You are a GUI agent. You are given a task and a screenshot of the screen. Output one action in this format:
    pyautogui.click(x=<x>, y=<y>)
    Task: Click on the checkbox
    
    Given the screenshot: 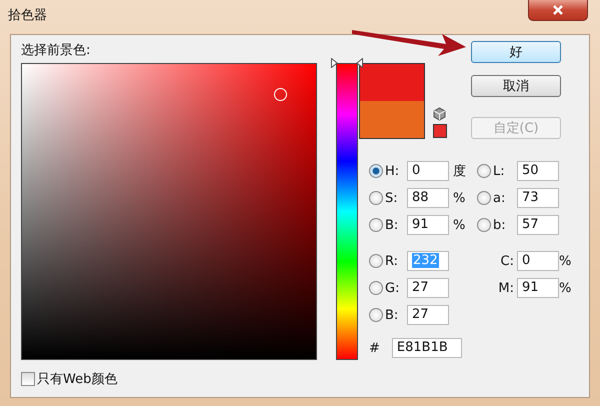 What is the action you would take?
    pyautogui.click(x=28, y=379)
    